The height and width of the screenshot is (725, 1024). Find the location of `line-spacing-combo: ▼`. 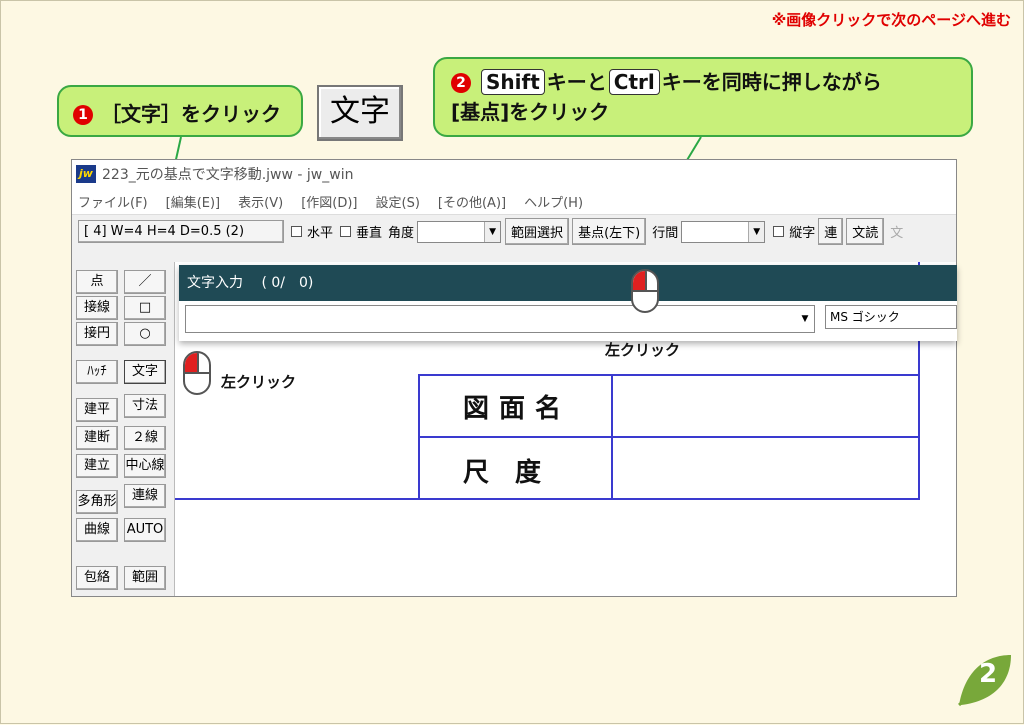

line-spacing-combo: ▼ is located at coordinates (723, 231).